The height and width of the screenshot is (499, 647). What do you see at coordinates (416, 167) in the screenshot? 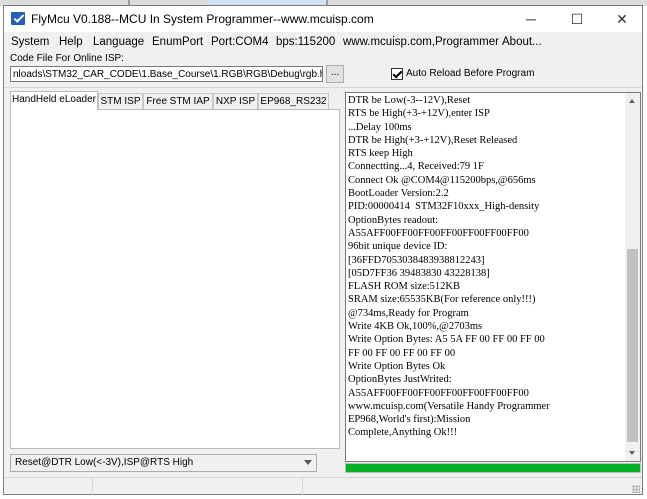
I see `log-line: Connectting...4, Received:79 1F` at bounding box center [416, 167].